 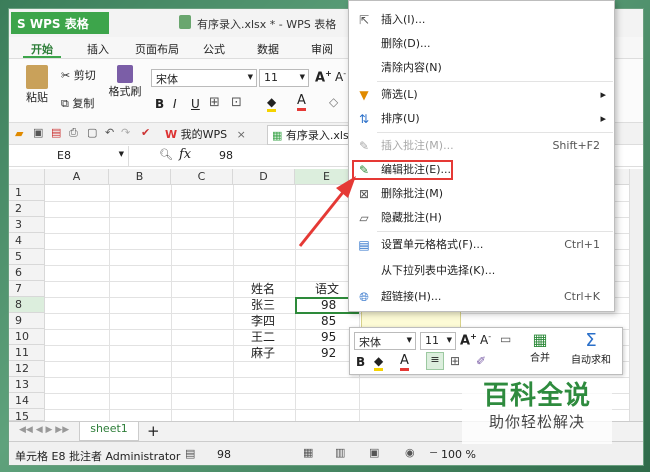 I want to click on doc-tab-active: ▦ 有序录入.xlsx, so click(x=314, y=135).